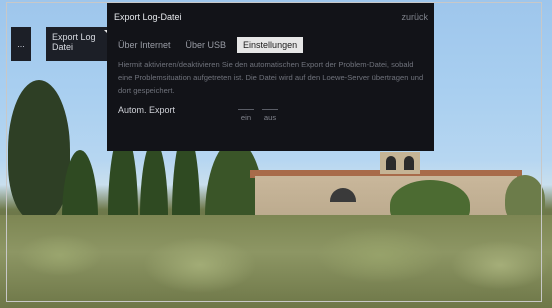 Image resolution: width=552 pixels, height=308 pixels. Describe the element at coordinates (148, 17) in the screenshot. I see `dialog-title: Export Log-Datei` at that location.